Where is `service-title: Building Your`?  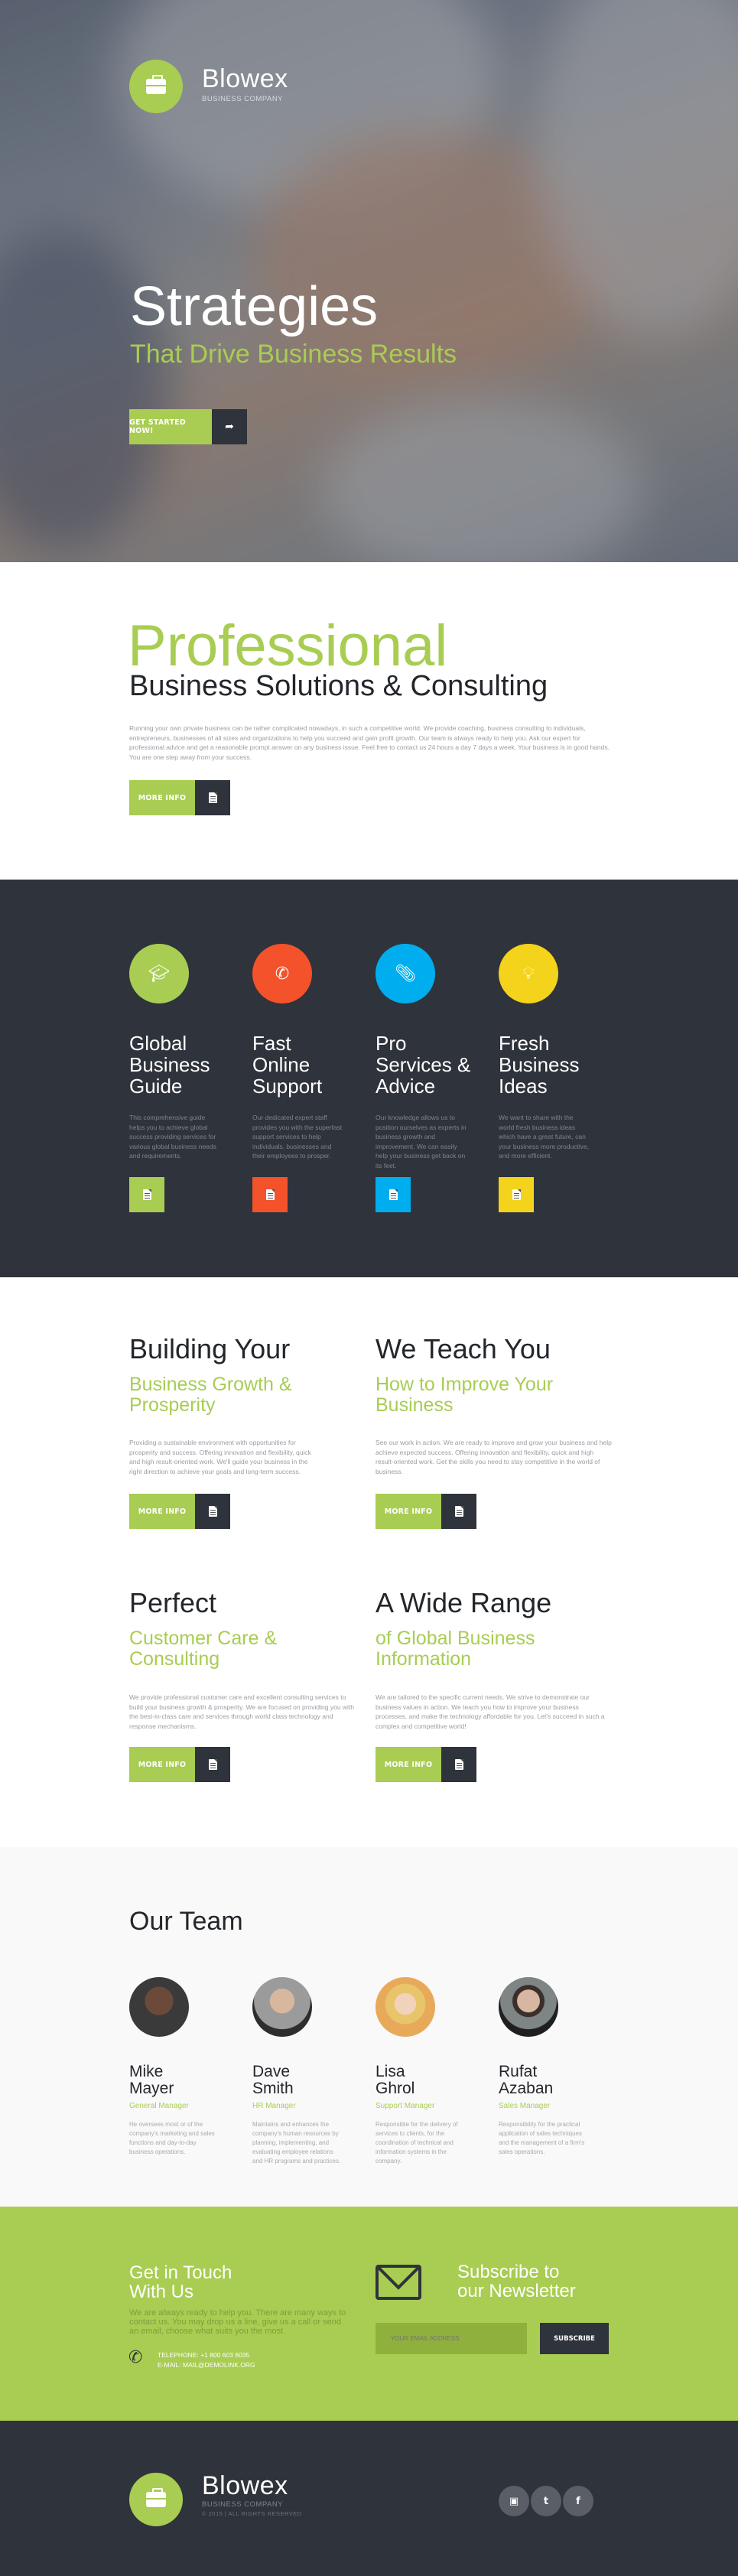 service-title: Building Your is located at coordinates (210, 1348).